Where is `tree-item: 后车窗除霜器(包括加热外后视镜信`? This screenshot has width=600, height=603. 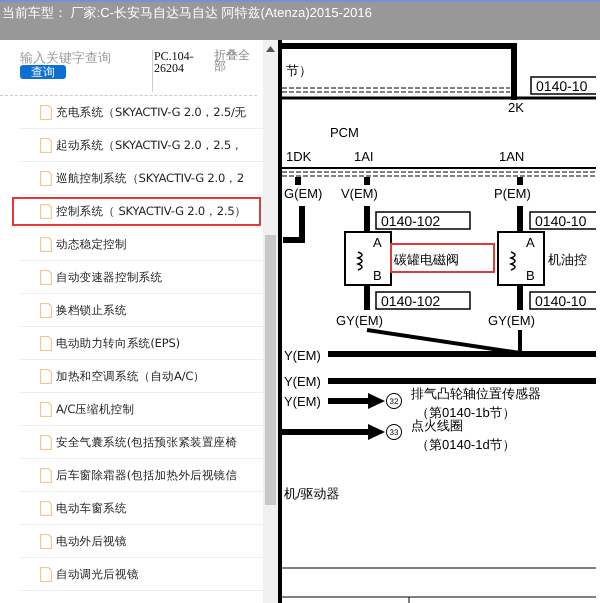
tree-item: 后车窗除霜器(包括加热外后视镜信 is located at coordinates (141, 475).